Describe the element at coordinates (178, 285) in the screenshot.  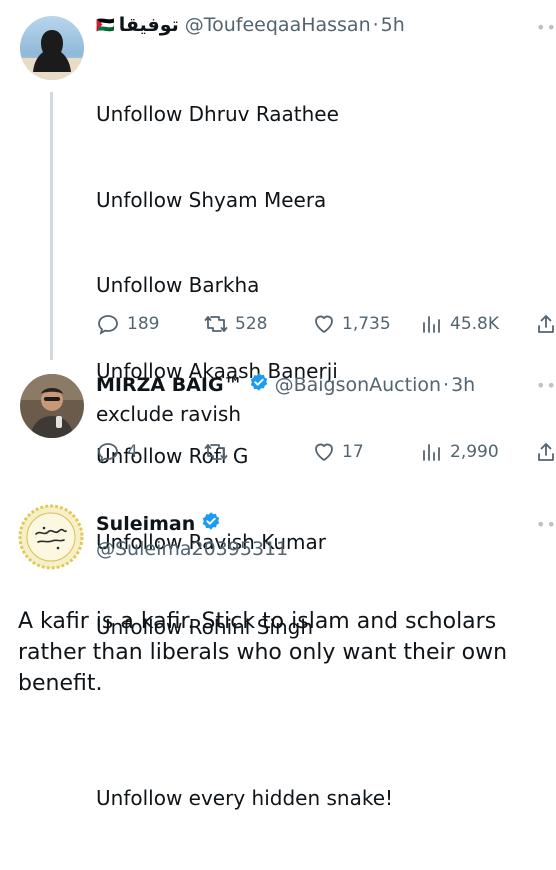
I see `tweet-line: Unfollow Barkha` at that location.